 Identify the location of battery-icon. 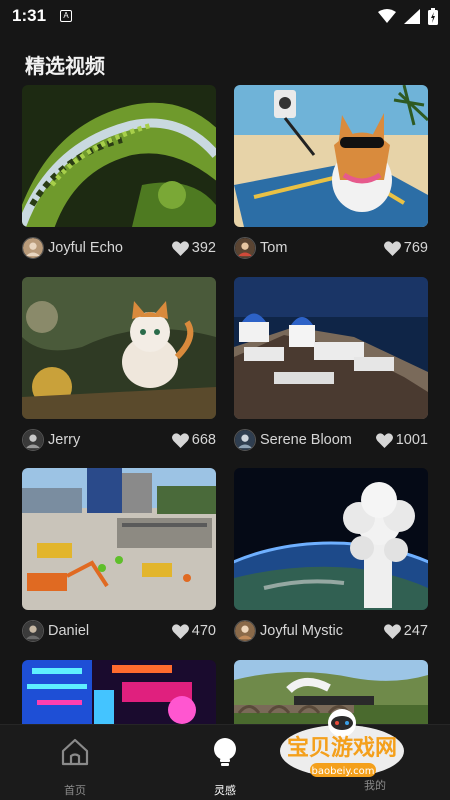
(433, 16).